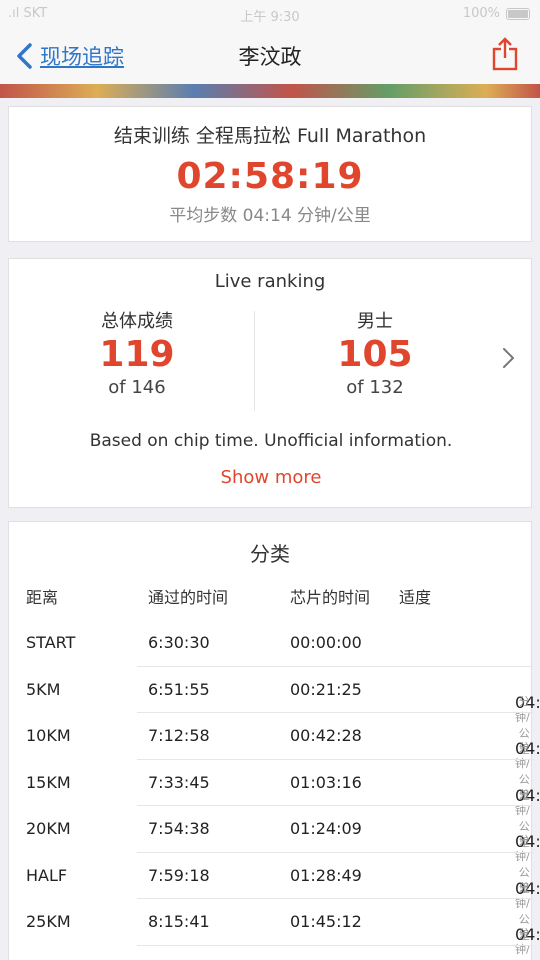  Describe the element at coordinates (270, 216) in the screenshot. I see `average-pace: 平均步数 04:14 分钟/公里` at that location.